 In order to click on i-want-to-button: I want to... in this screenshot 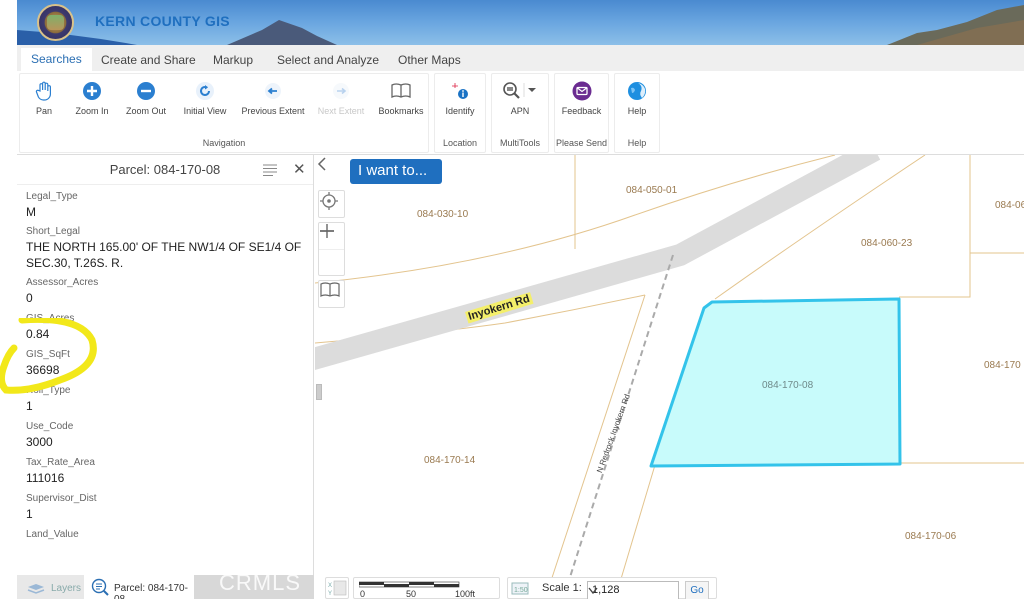, I will do `click(396, 171)`.